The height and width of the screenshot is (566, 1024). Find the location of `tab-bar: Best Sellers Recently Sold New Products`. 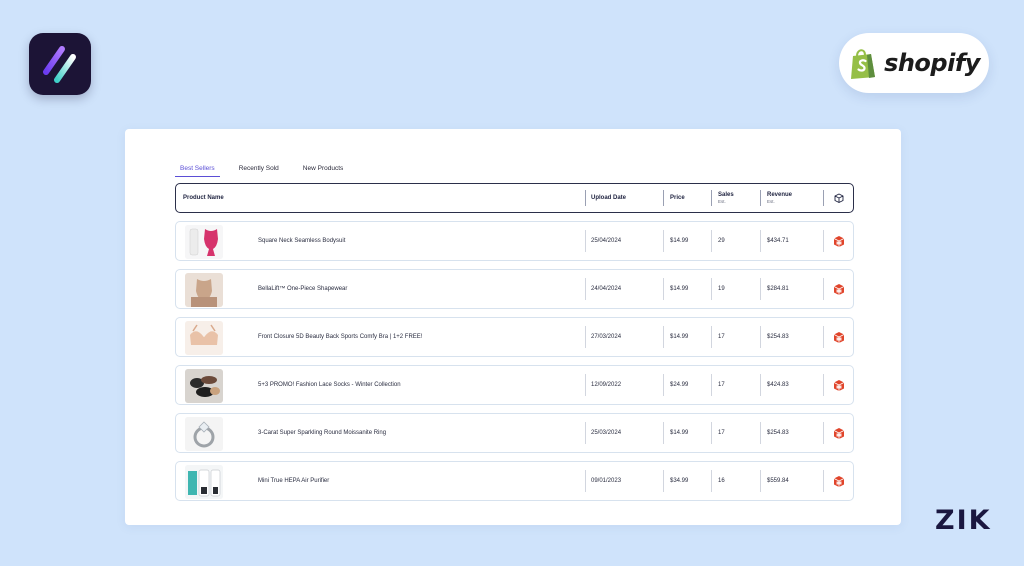

tab-bar: Best Sellers Recently Sold New Products is located at coordinates (261, 171).